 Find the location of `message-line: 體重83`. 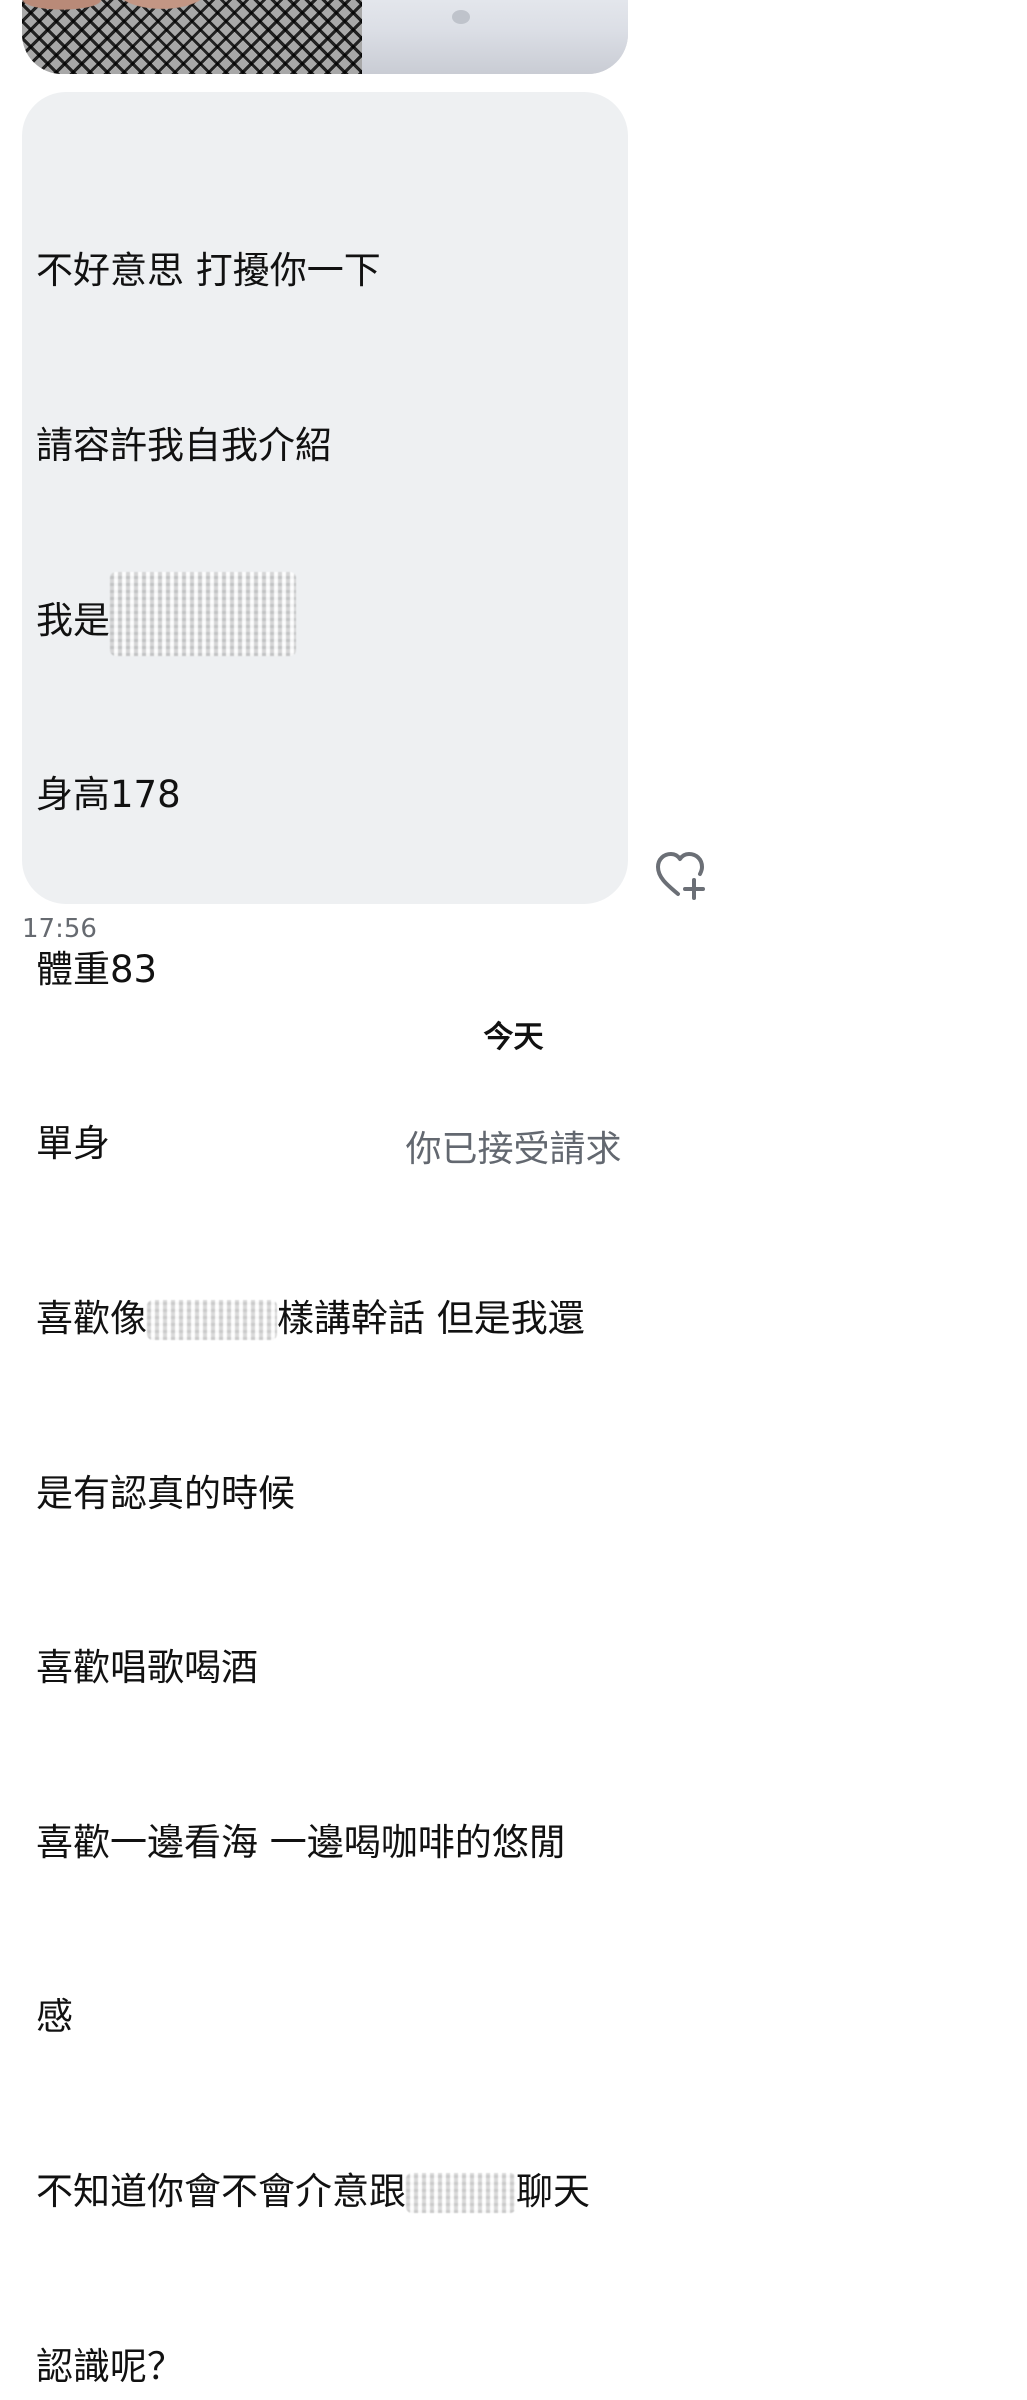

message-line: 體重83 is located at coordinates (97, 969).